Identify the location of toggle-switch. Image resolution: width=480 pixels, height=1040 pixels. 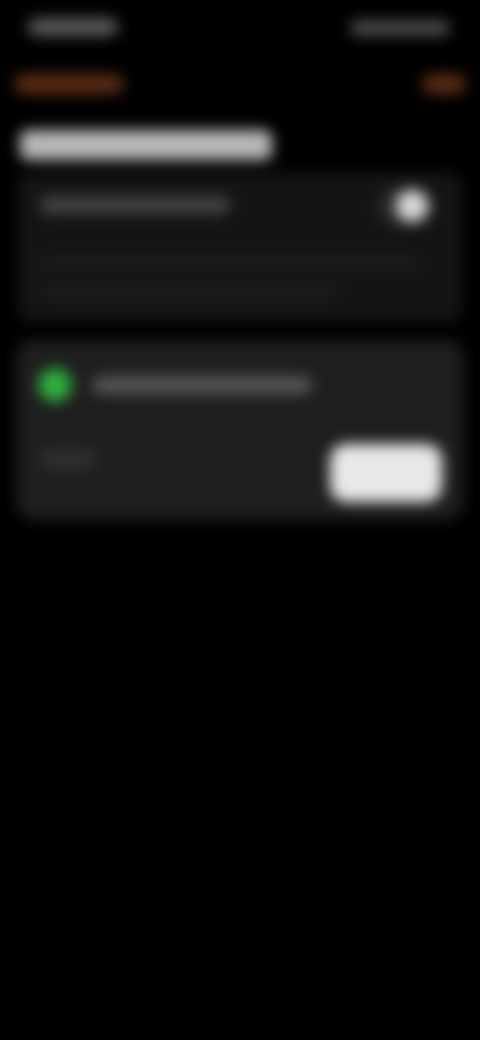
(406, 206).